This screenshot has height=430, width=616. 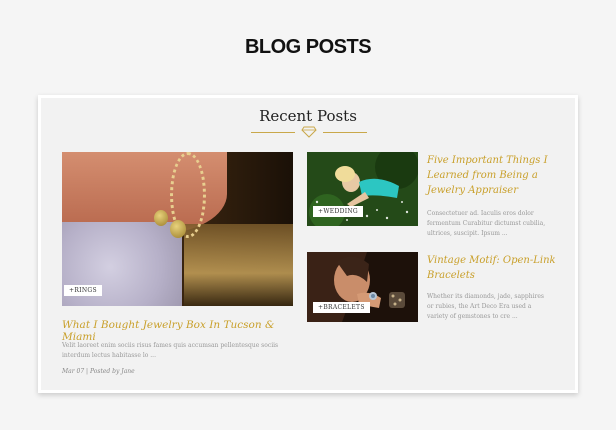 What do you see at coordinates (177, 229) in the screenshot?
I see `featured-post-image: +RINGS` at bounding box center [177, 229].